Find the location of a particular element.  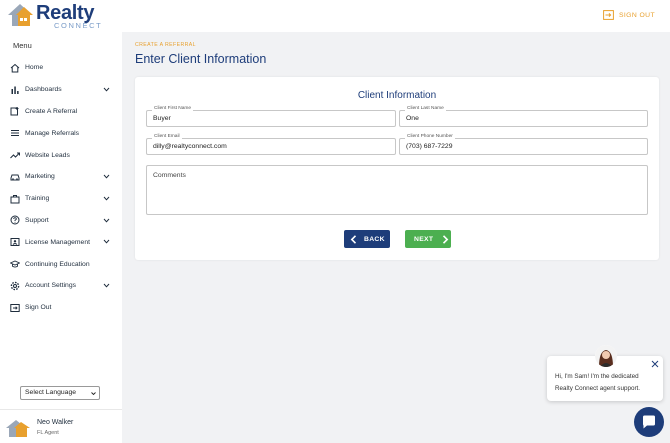

car-icon is located at coordinates (15, 177).